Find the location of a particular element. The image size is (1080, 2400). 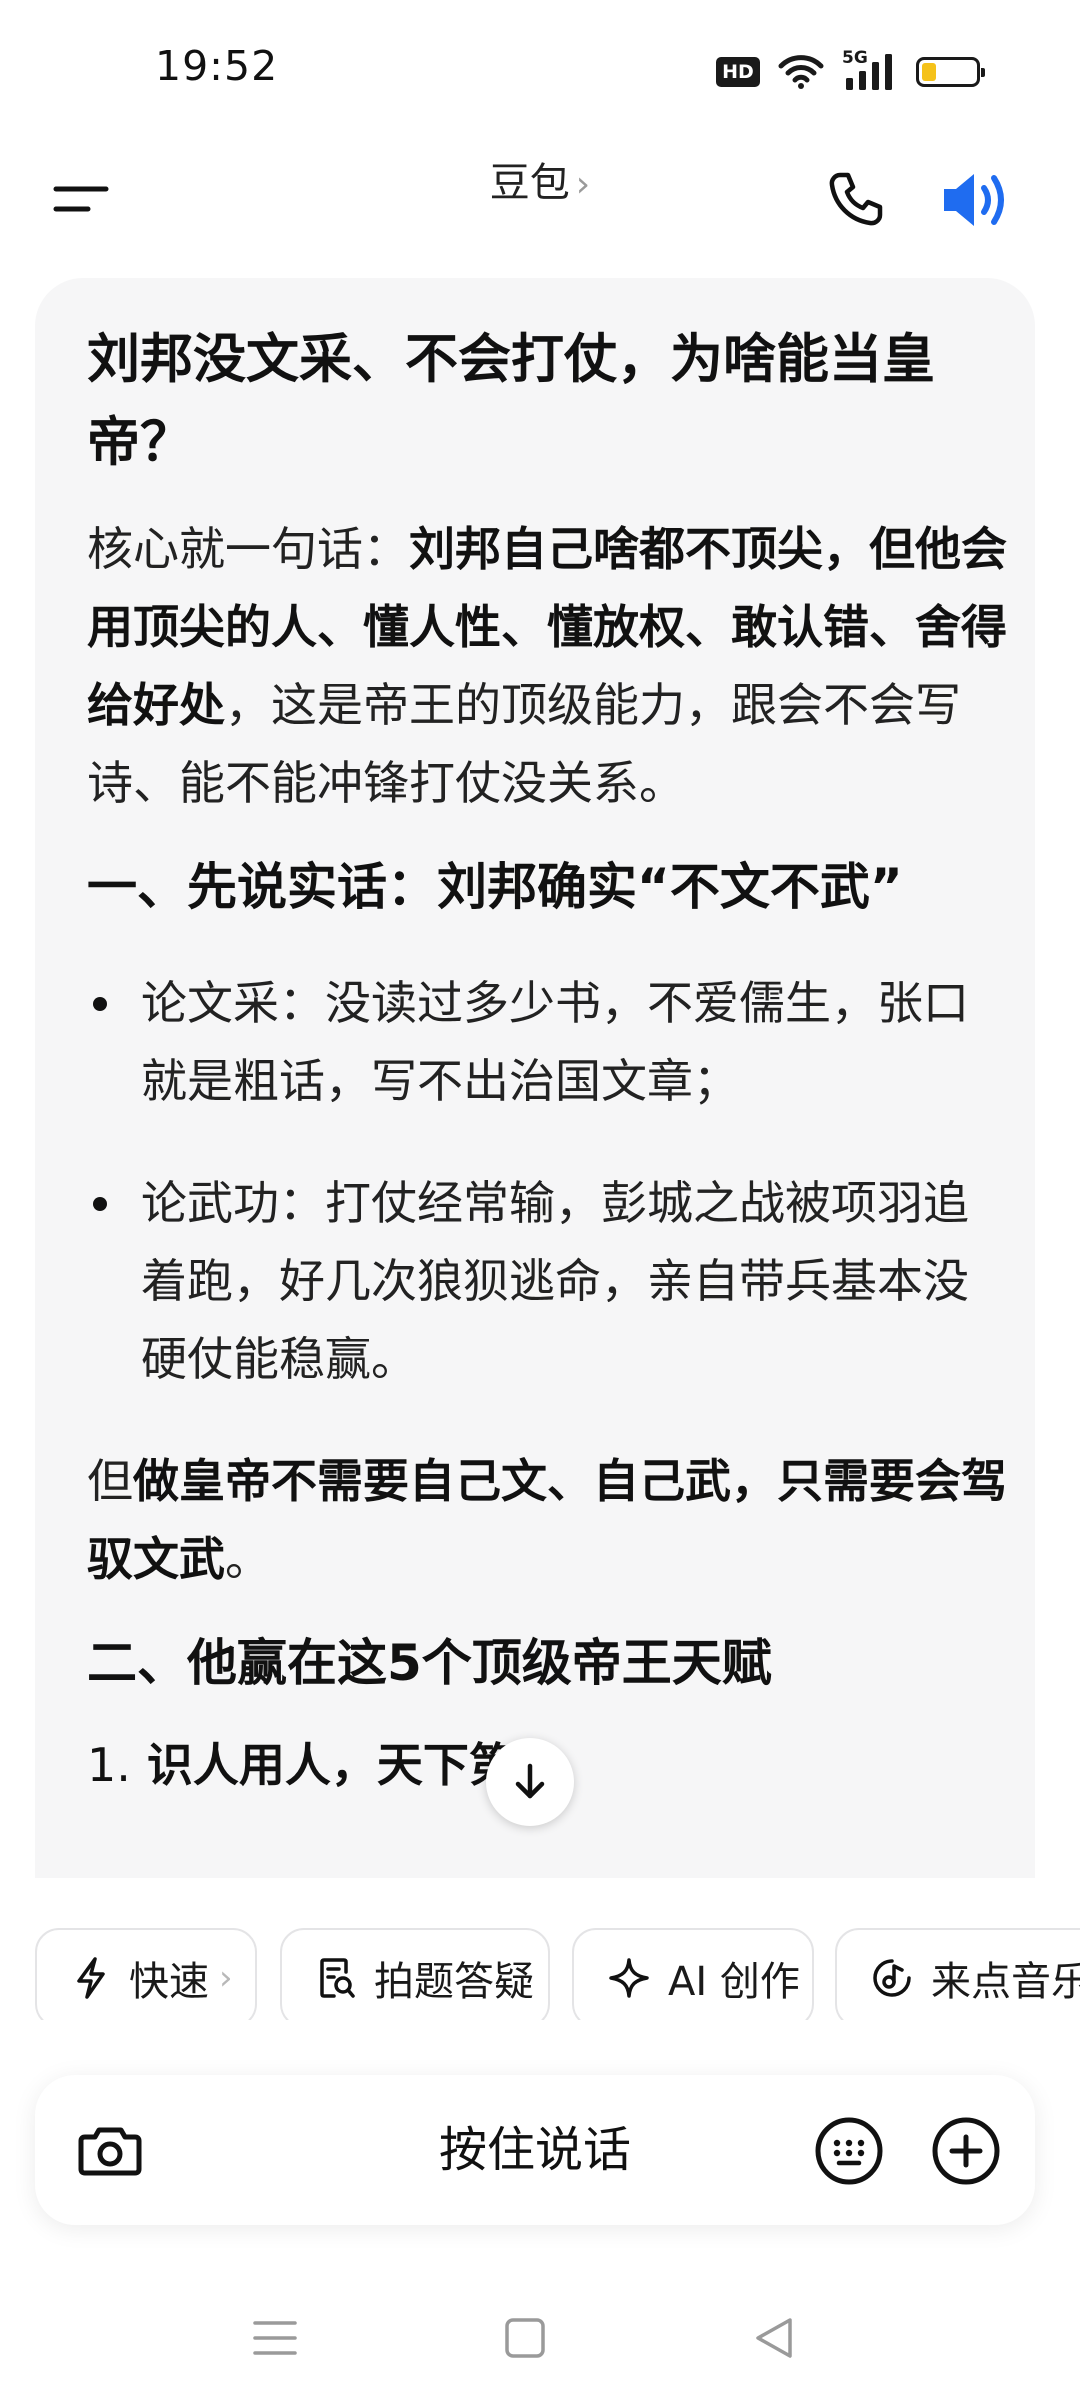

nav-back-button is located at coordinates (775, 2338).